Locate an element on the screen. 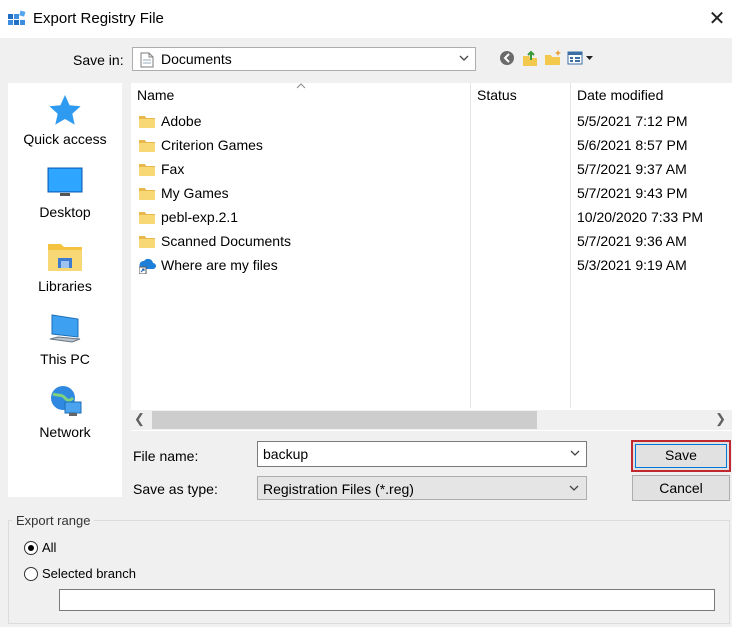 Image resolution: width=732 pixels, height=627 pixels. file-row: Criterion Games 5/6/2021 8:57 PM is located at coordinates (431, 145).